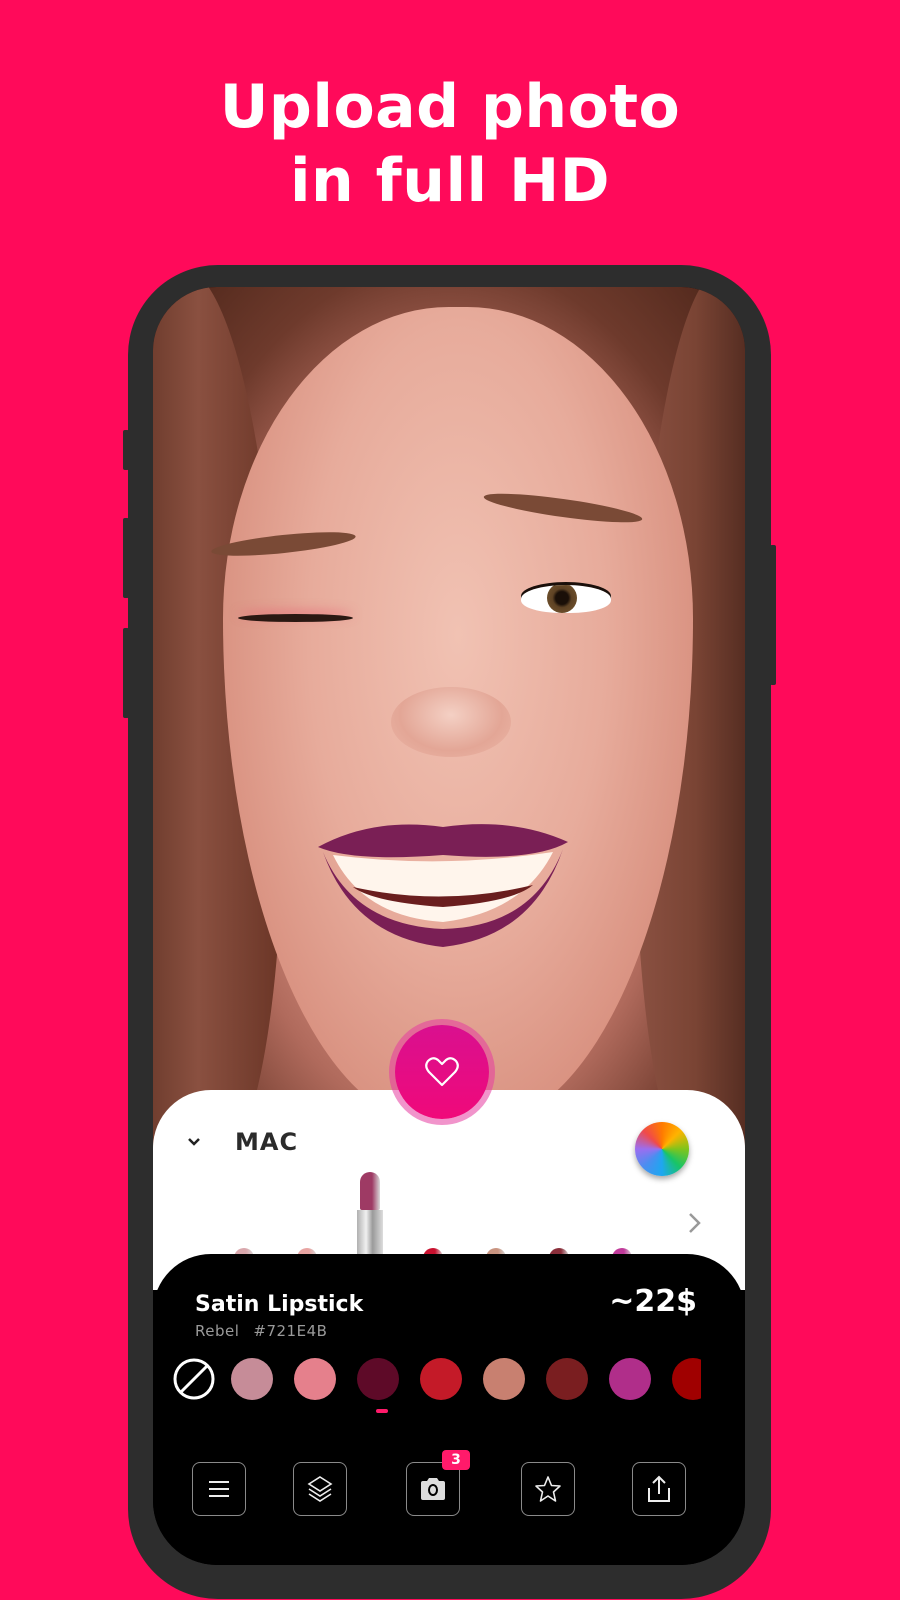 The width and height of the screenshot is (900, 1600). I want to click on product-name: Satin Lipstick, so click(279, 1304).